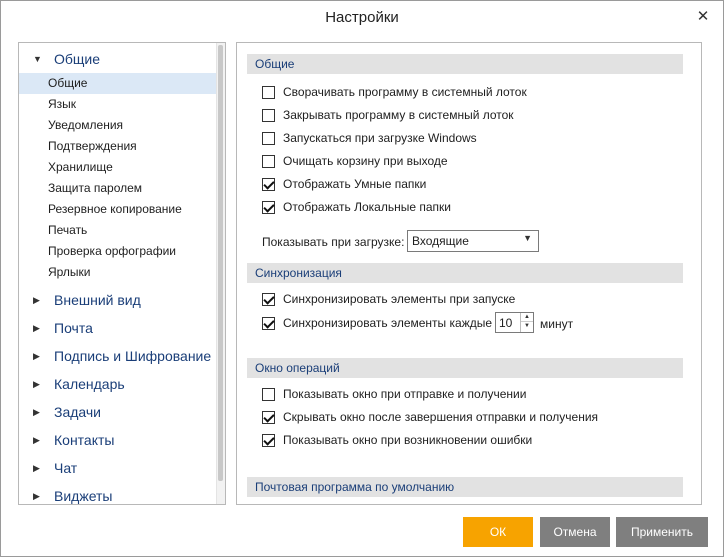  Describe the element at coordinates (498, 532) in the screenshot. I see `ok-button: ОК` at that location.